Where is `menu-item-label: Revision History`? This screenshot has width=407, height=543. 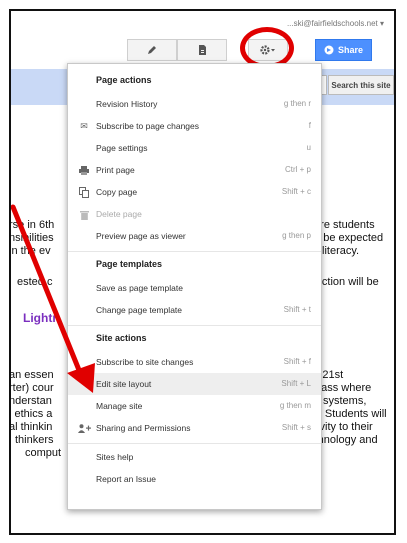
menu-item-label: Revision History is located at coordinates (127, 104).